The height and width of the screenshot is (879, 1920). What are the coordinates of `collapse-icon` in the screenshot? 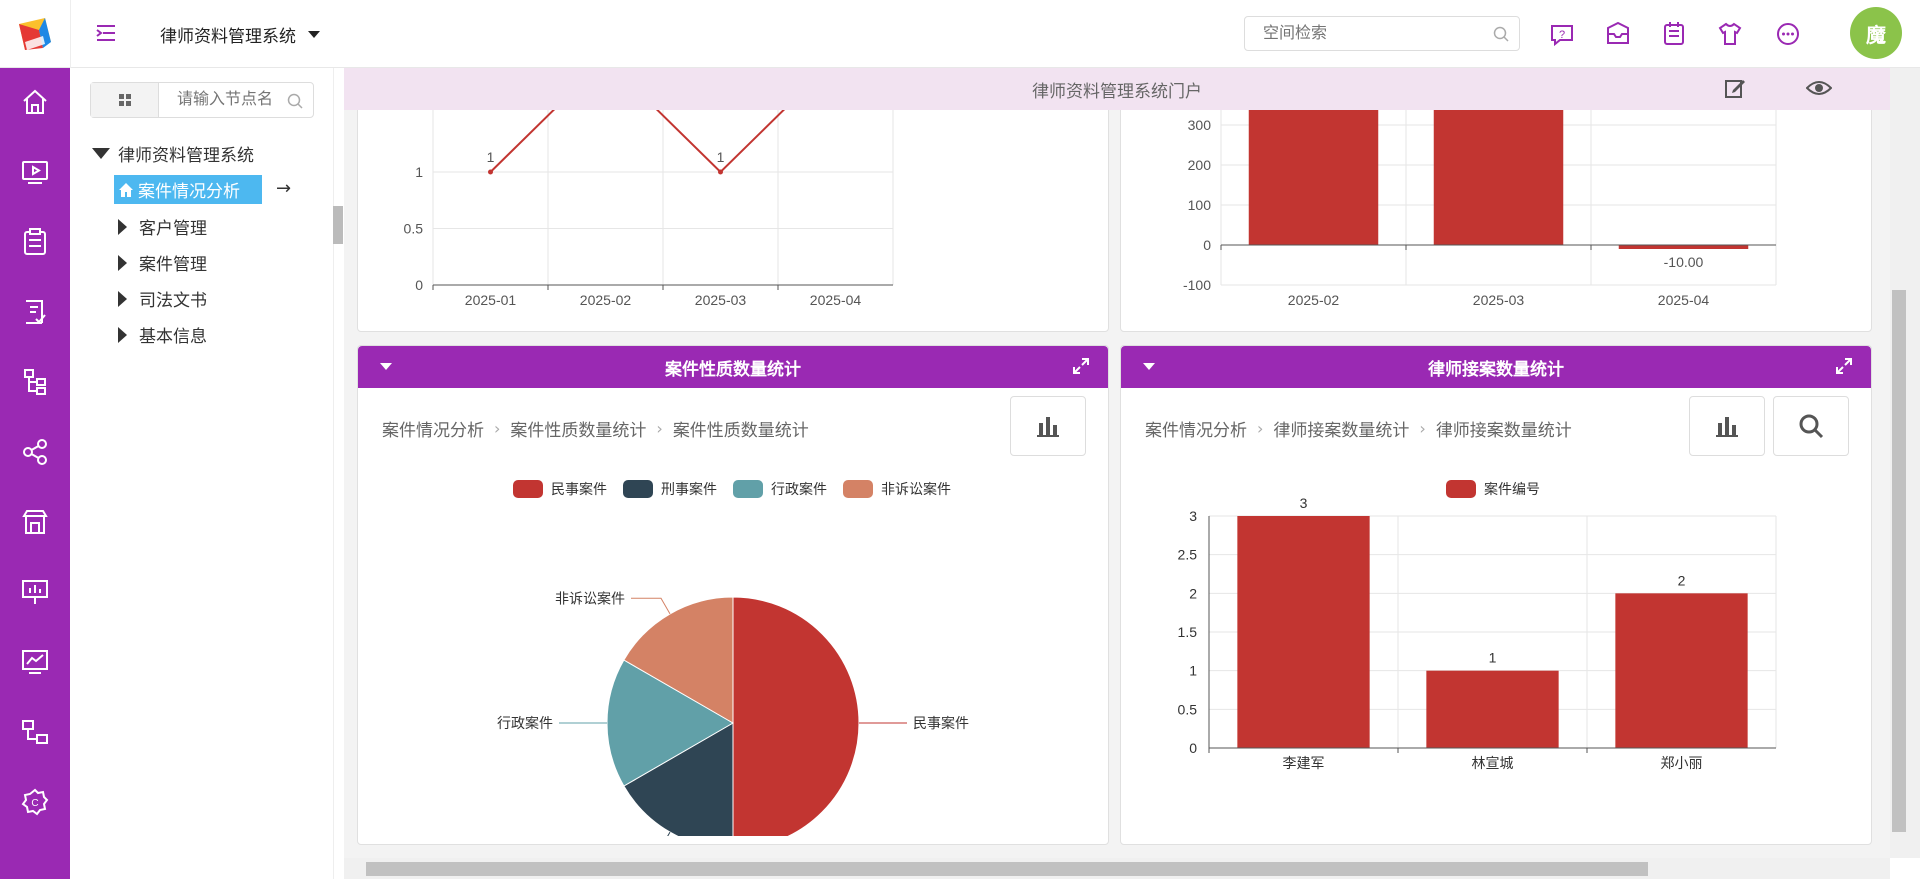 It's located at (101, 153).